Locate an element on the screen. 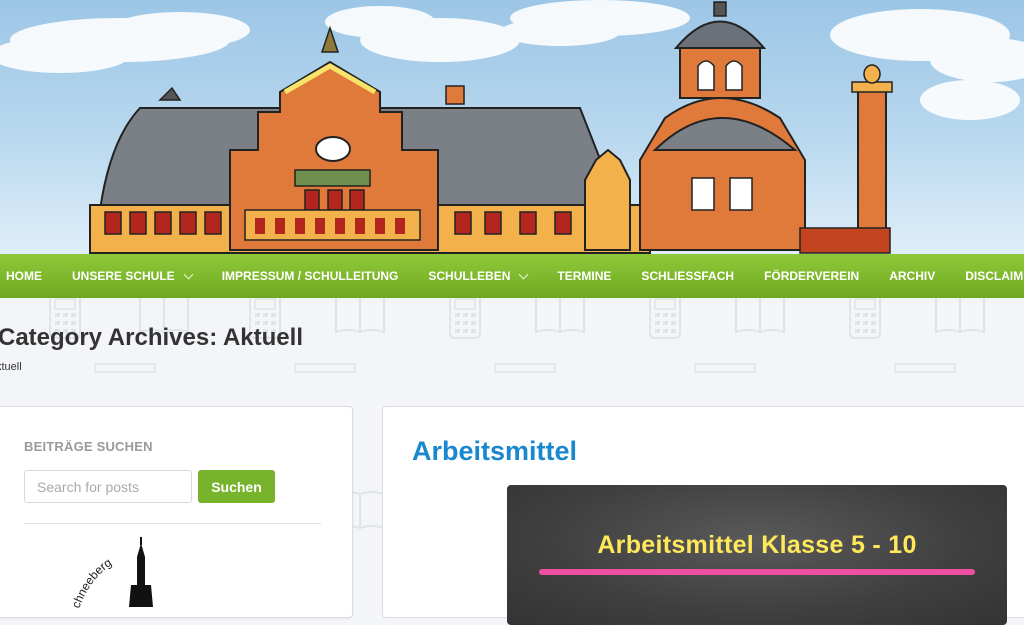  nav-item-termine: Termine is located at coordinates (584, 276).